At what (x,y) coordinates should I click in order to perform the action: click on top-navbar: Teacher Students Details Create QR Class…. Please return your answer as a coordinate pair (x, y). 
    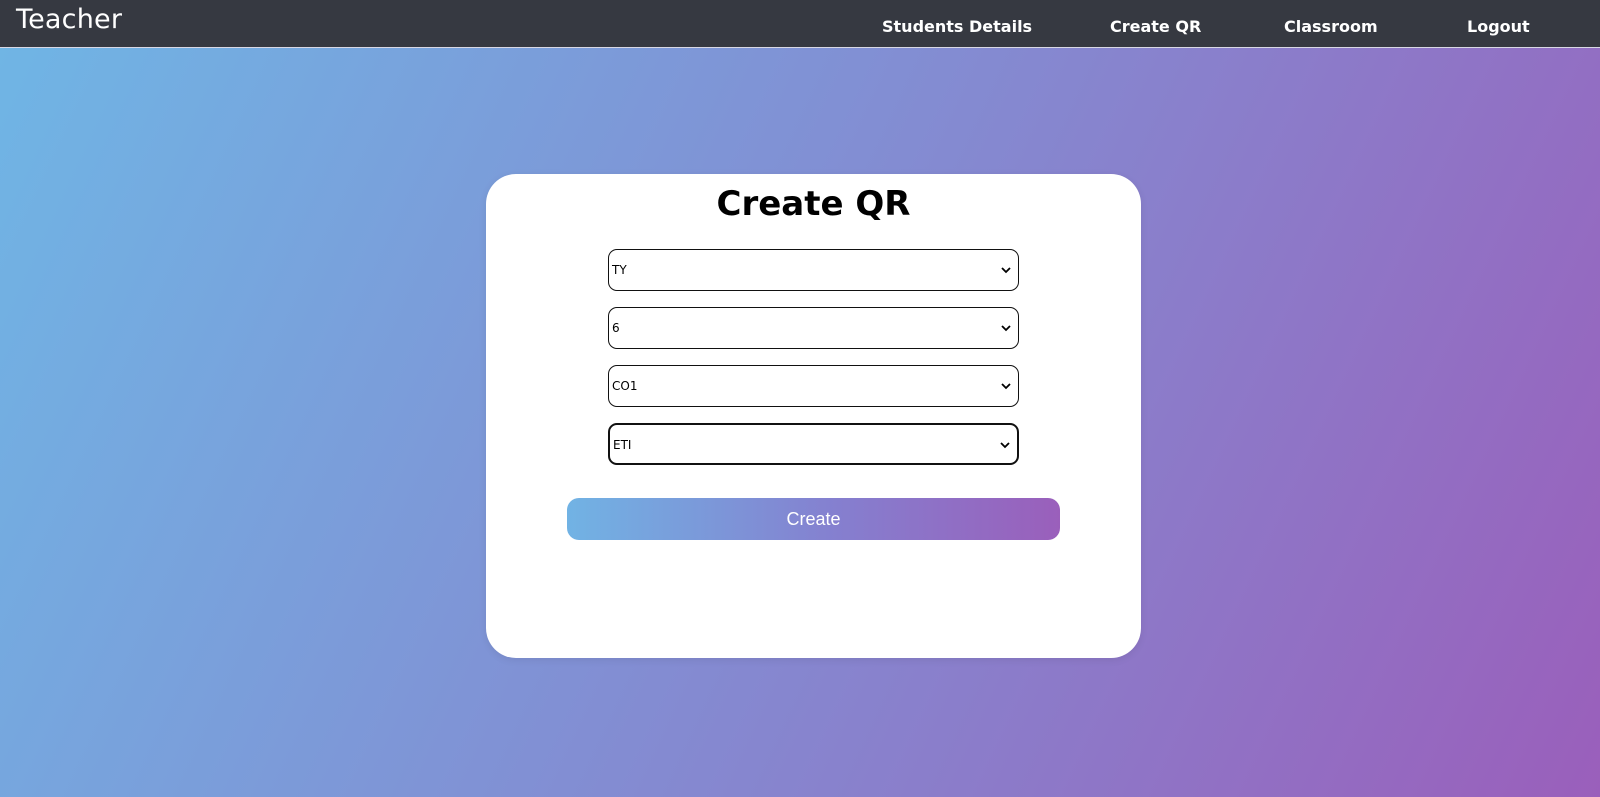
    Looking at the image, I should click on (800, 24).